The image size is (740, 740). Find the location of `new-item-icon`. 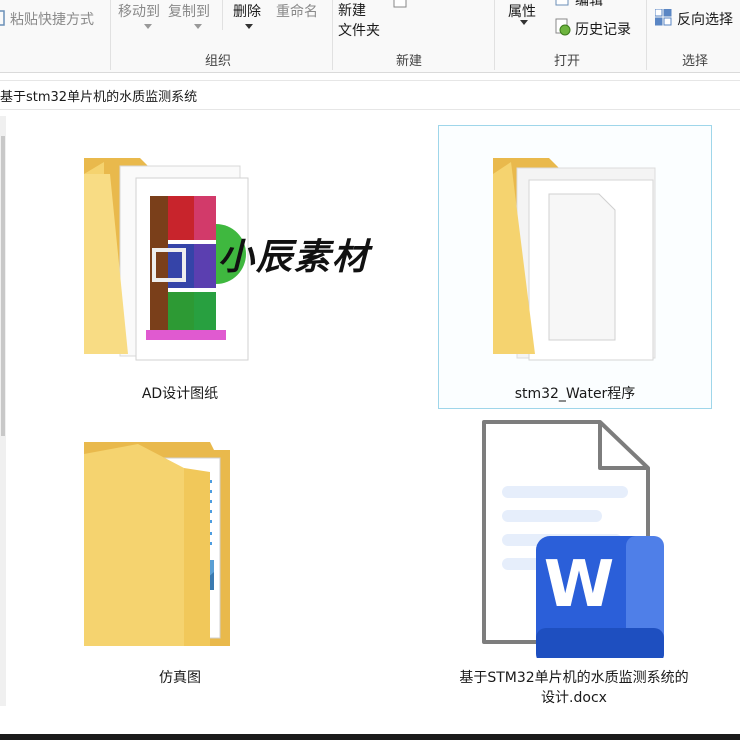

new-item-icon is located at coordinates (400, 6).